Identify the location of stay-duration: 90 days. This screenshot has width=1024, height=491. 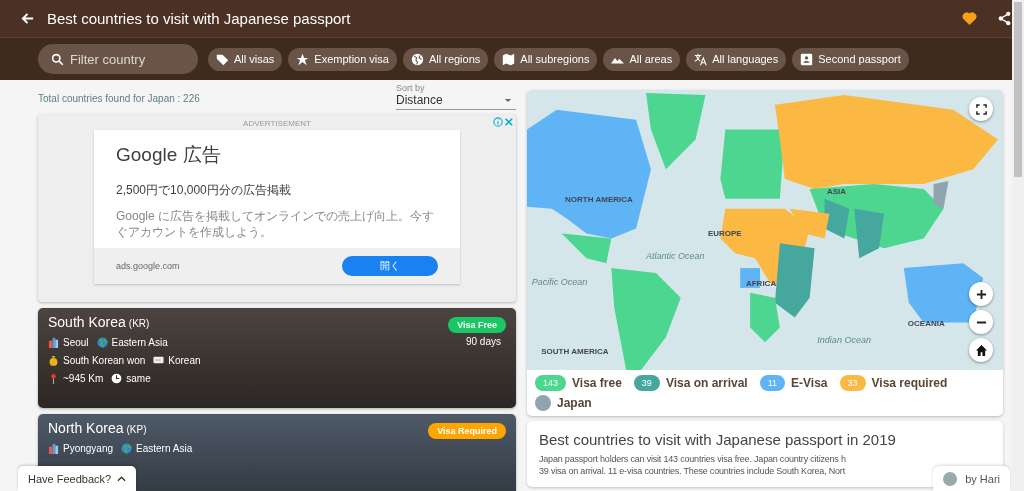
(483, 341).